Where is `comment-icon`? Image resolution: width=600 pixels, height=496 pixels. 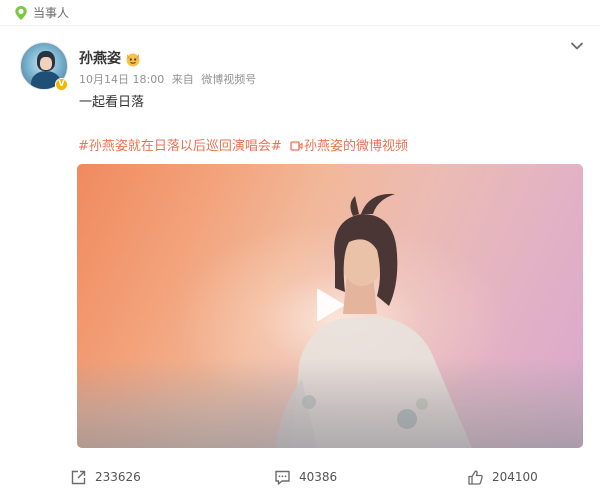 comment-icon is located at coordinates (282, 477).